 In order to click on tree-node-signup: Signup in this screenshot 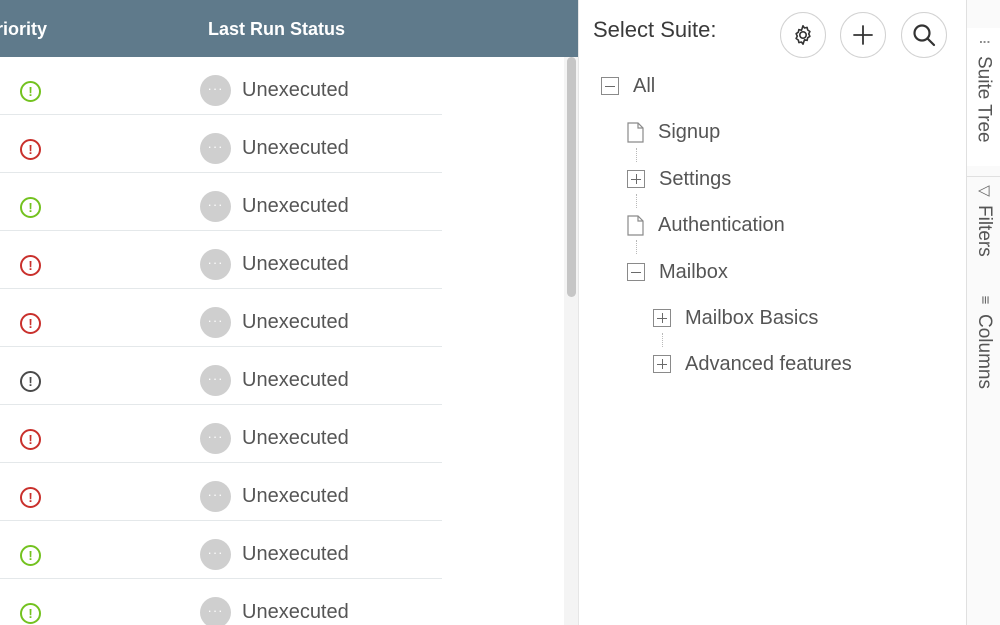, I will do `click(673, 132)`.